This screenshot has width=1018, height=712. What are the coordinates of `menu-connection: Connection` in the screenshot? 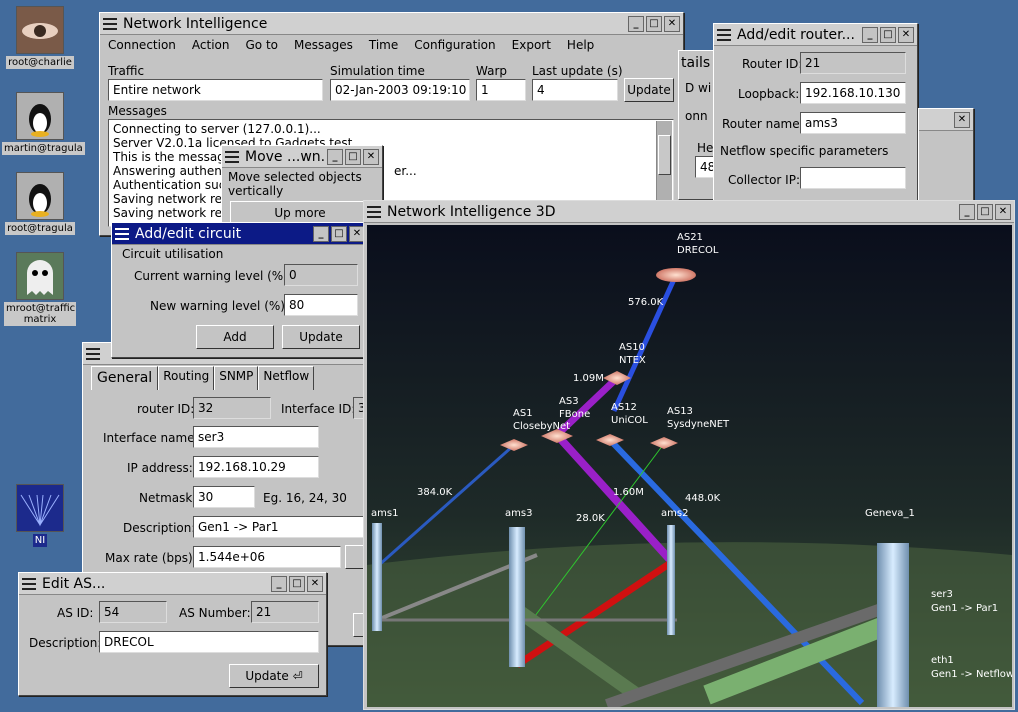 It's located at (142, 46).